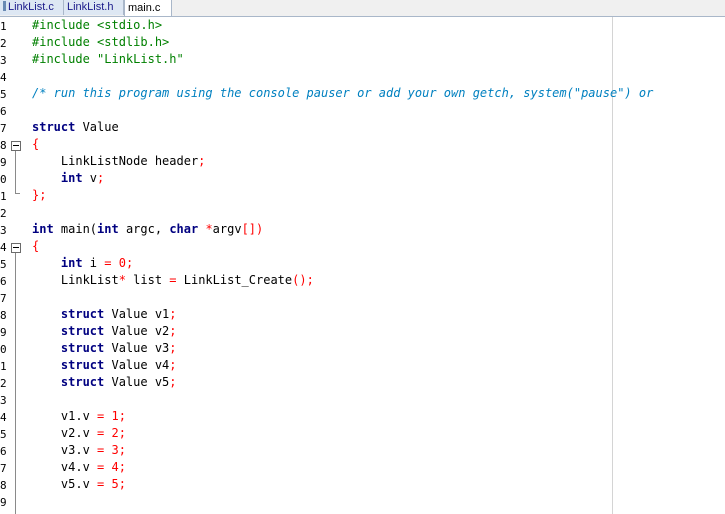 This screenshot has width=725, height=514. I want to click on code-line: int main(int argc, char *argv[]), so click(148, 229).